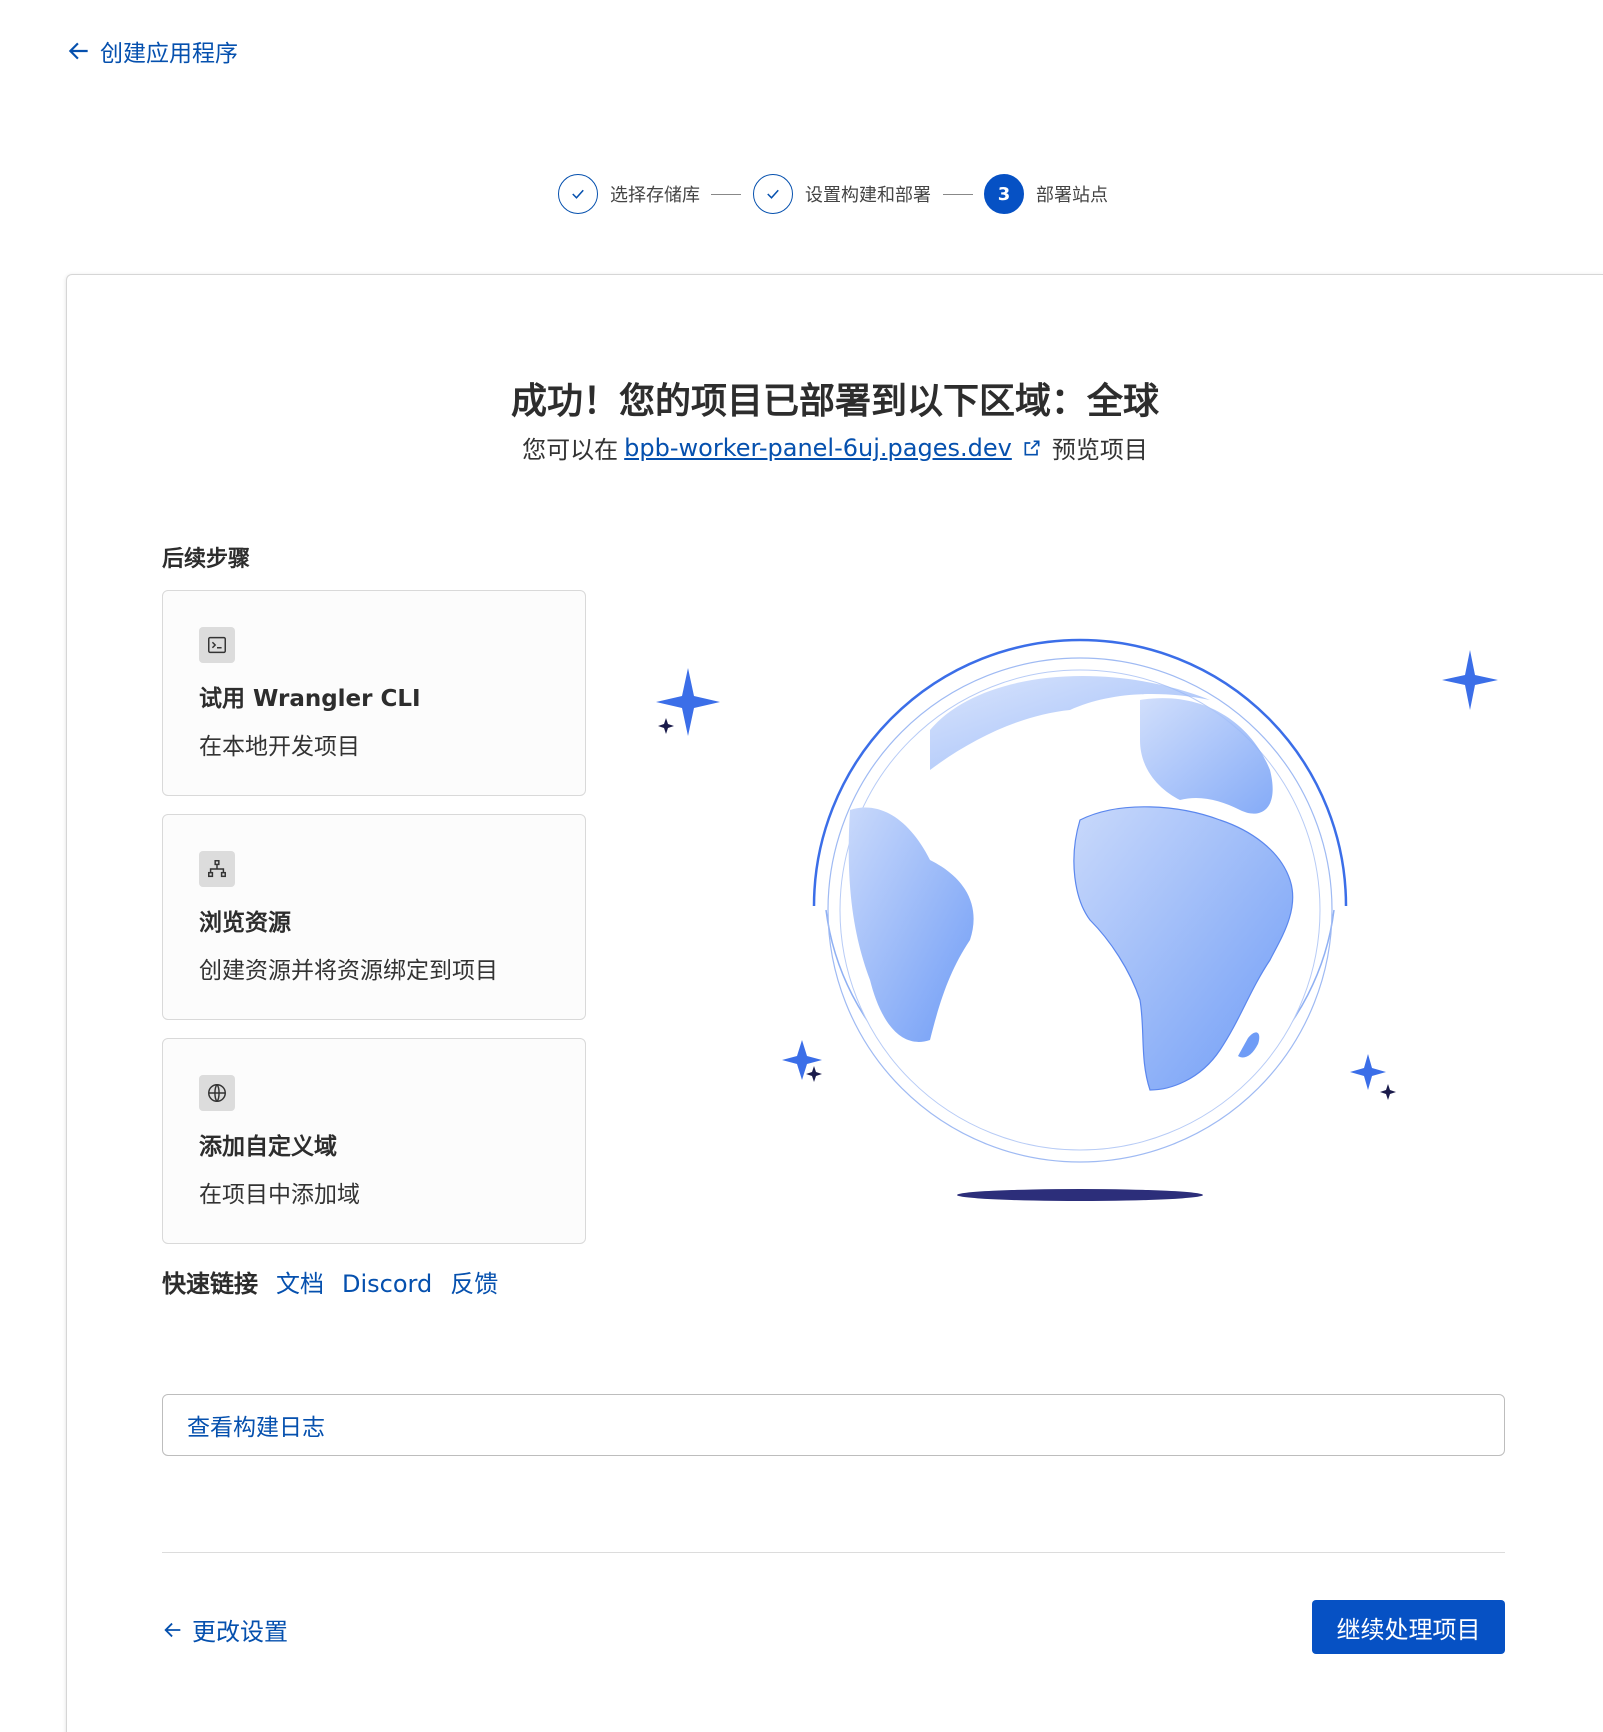 This screenshot has width=1603, height=1732. I want to click on success-headline: 成功！您的项目已部署到以下区域：全球, so click(834, 401).